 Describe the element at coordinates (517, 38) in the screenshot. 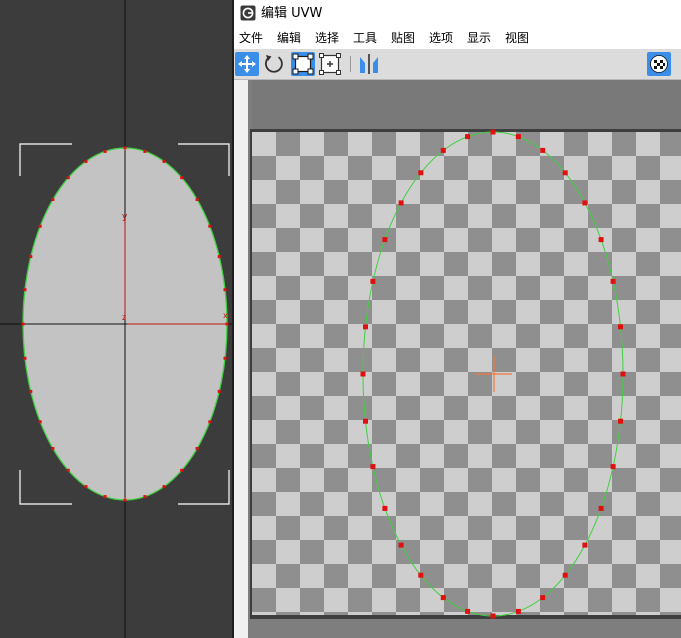

I see `menu-view: 视图` at that location.